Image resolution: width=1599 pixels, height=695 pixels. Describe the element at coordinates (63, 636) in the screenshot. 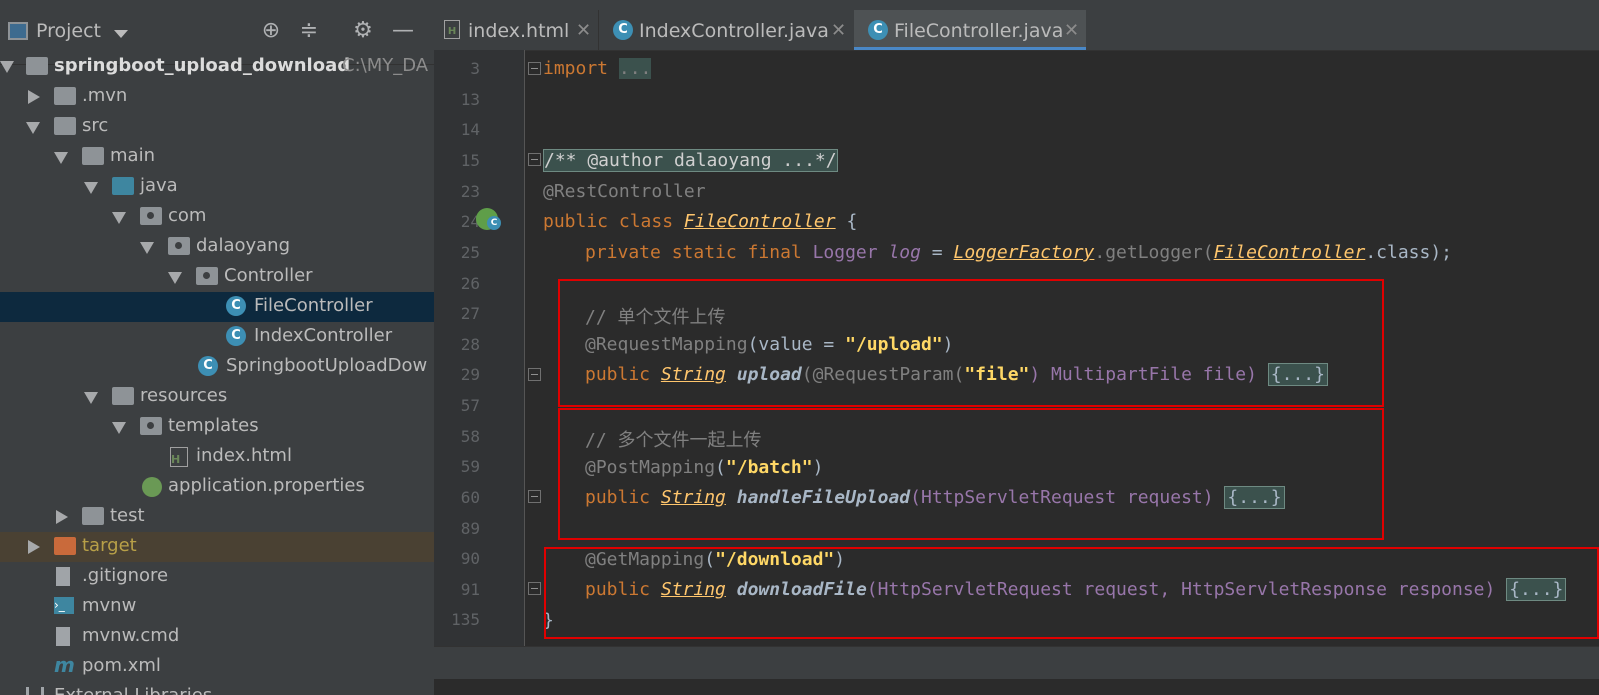

I see `text-file-icon` at that location.